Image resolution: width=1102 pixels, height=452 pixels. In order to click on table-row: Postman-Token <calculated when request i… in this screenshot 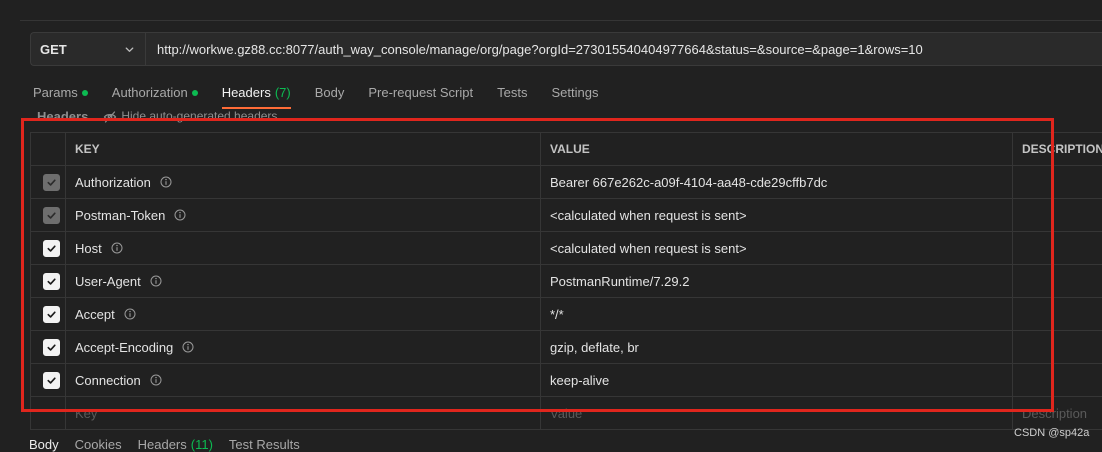, I will do `click(566, 215)`.